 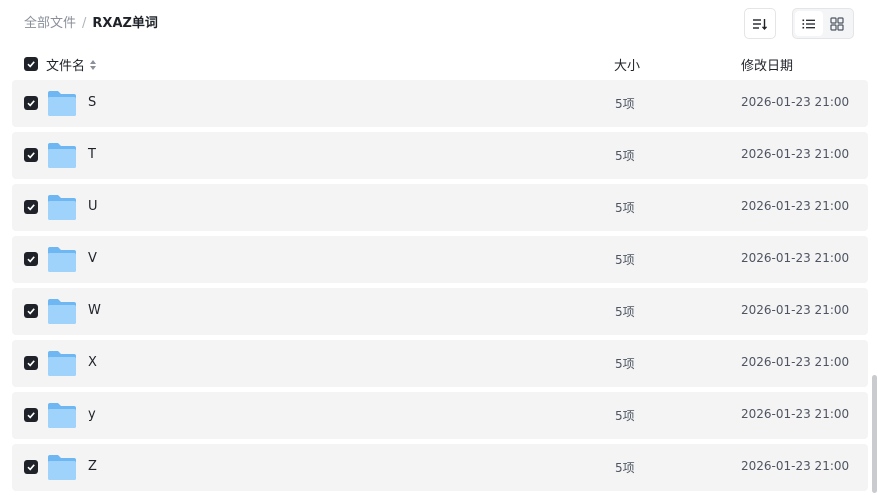 What do you see at coordinates (94, 310) in the screenshot?
I see `file-name: W` at bounding box center [94, 310].